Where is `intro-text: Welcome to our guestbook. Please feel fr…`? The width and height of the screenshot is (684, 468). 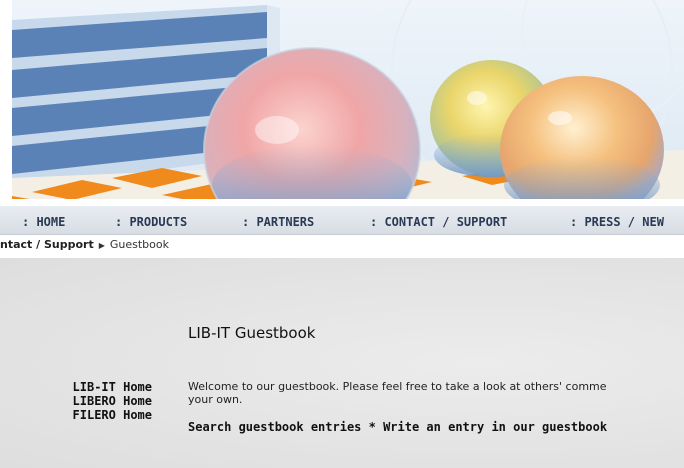
intro-text: Welcome to our guestbook. Please feel fr… is located at coordinates (436, 393).